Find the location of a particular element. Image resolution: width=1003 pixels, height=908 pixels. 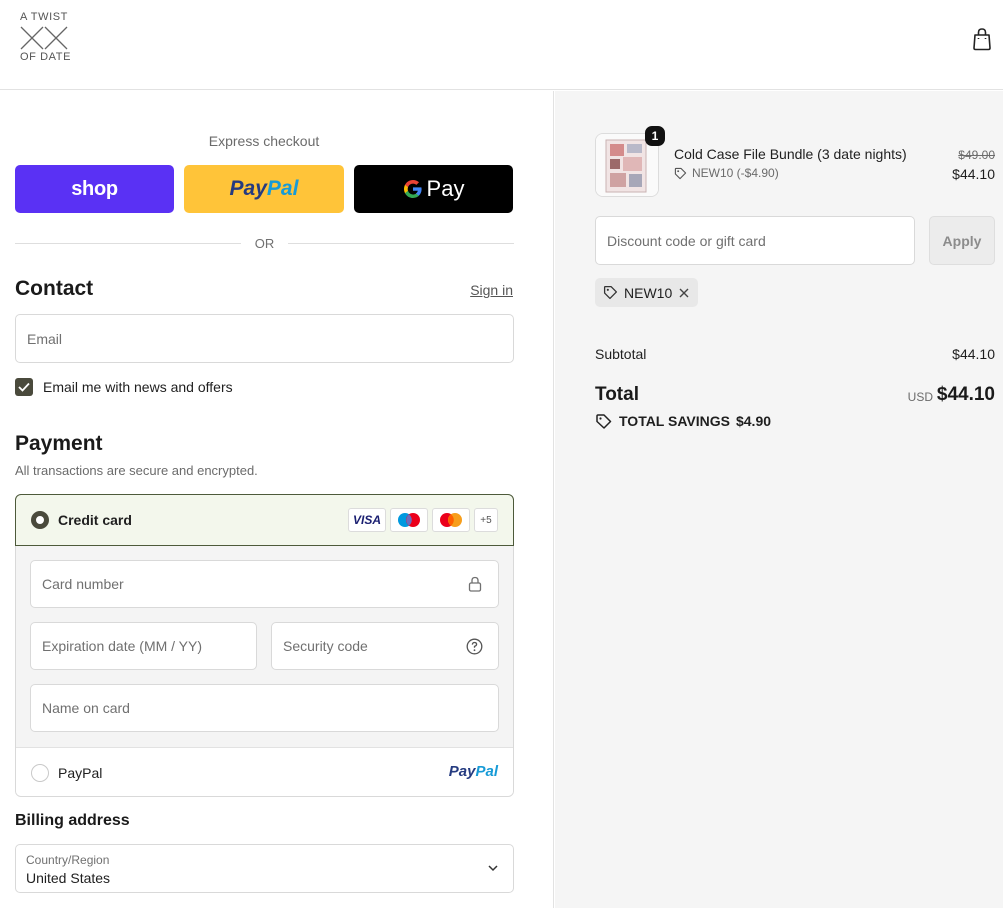

credit-card-option: Credit card VISA +5 is located at coordinates (264, 520).